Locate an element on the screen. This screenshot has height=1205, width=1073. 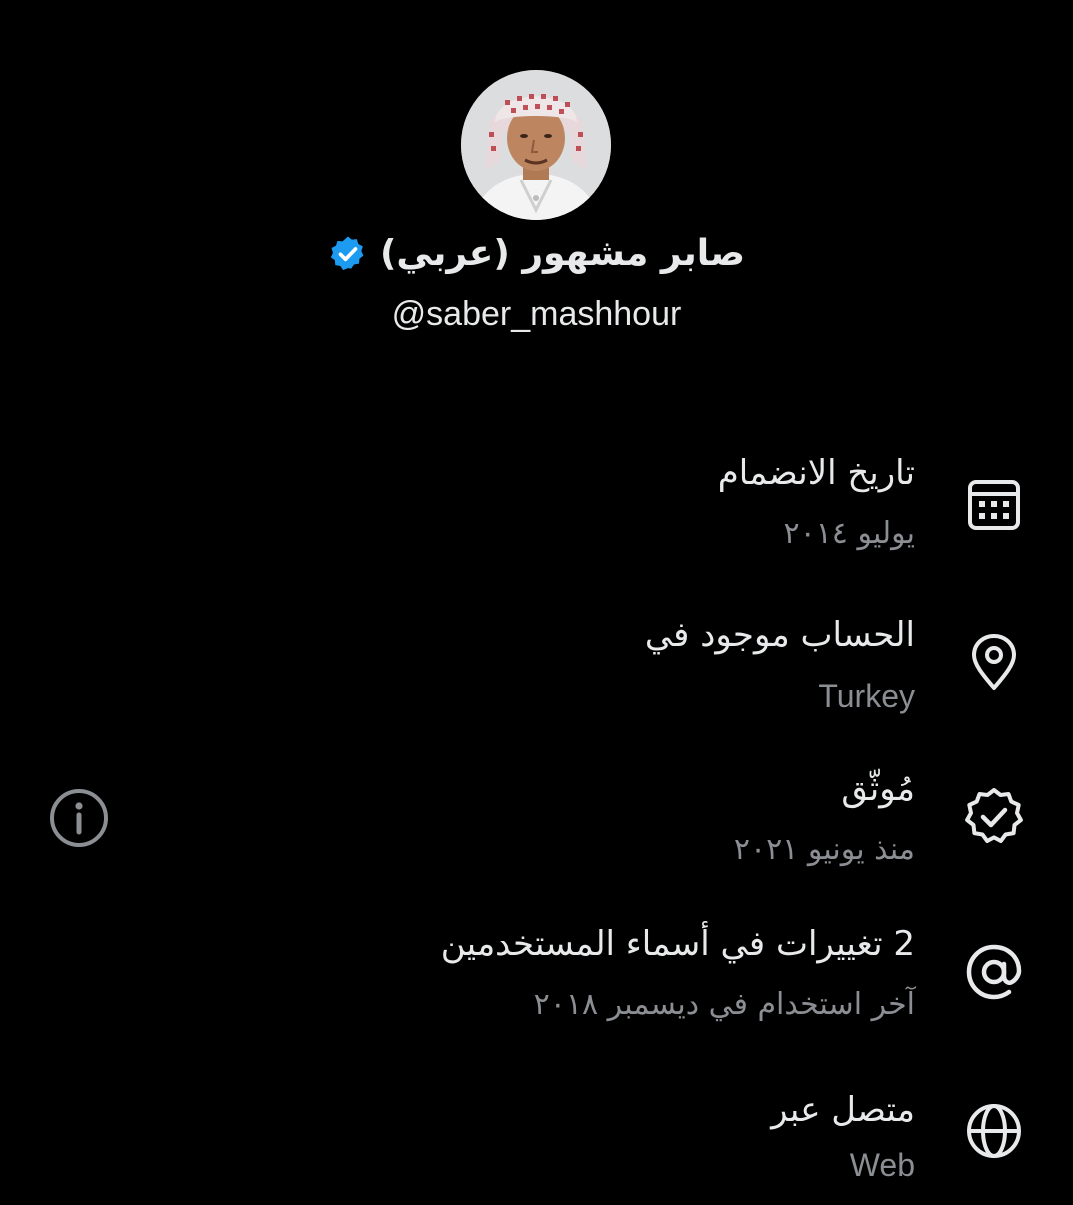
about-row-joined-text: تاريخ الانضمام يوليو ٢٠١٤ is located at coordinates (816, 502).